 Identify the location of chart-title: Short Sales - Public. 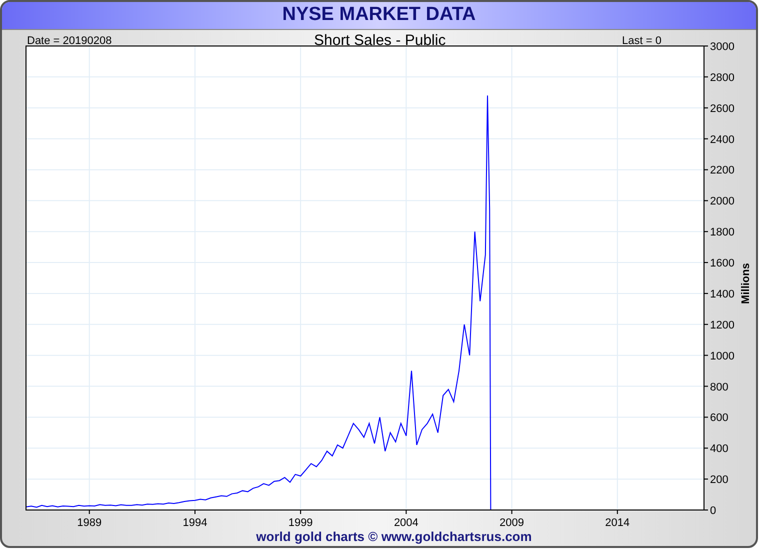
(380, 41).